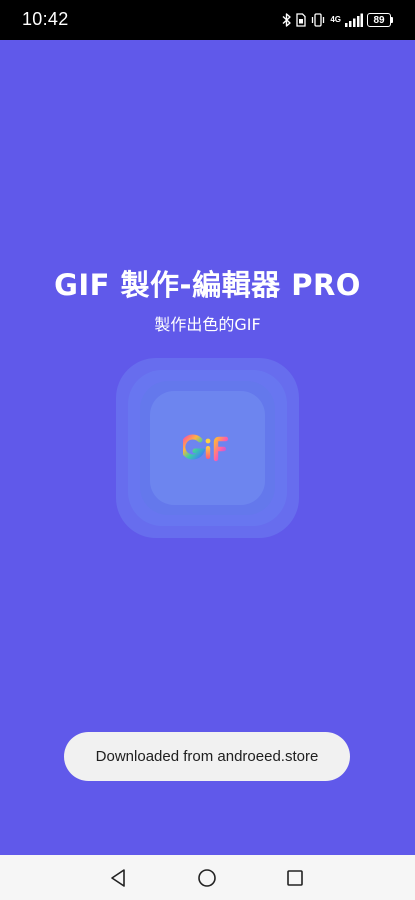 Image resolution: width=415 pixels, height=900 pixels. I want to click on network-type-label: 4G, so click(335, 19).